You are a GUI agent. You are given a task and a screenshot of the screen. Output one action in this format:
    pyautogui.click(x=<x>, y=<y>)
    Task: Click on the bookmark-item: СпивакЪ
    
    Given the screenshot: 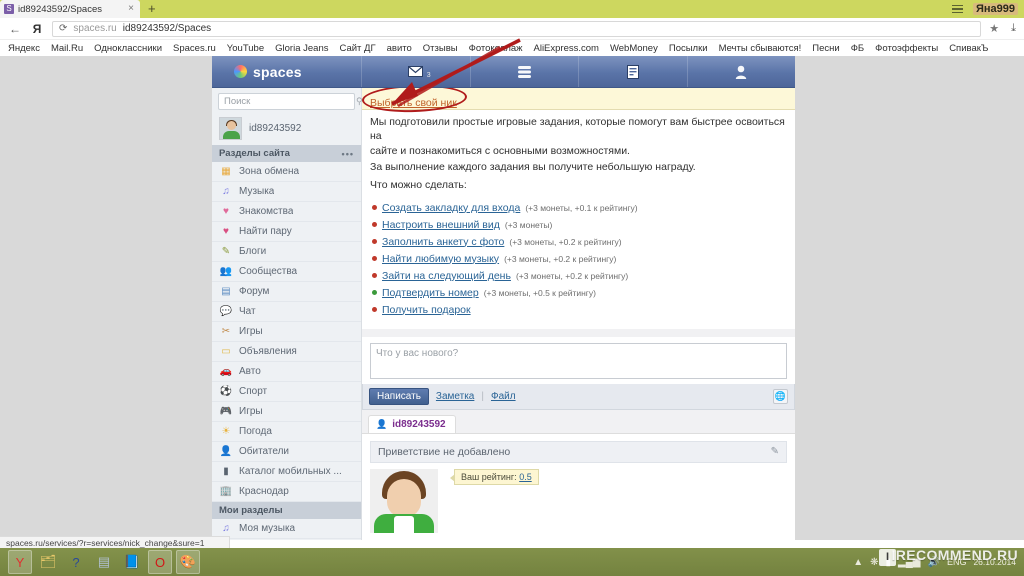 What is the action you would take?
    pyautogui.click(x=968, y=48)
    